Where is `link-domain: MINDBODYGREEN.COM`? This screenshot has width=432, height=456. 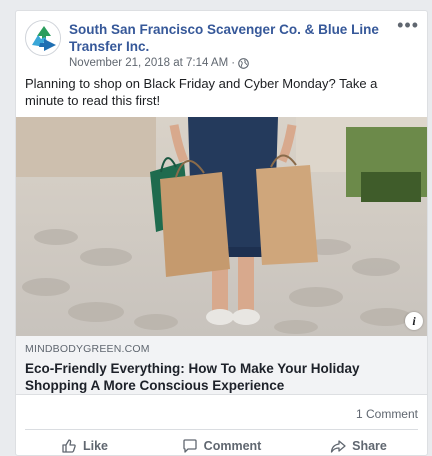
link-domain: MINDBODYGREEN.COM is located at coordinates (87, 349).